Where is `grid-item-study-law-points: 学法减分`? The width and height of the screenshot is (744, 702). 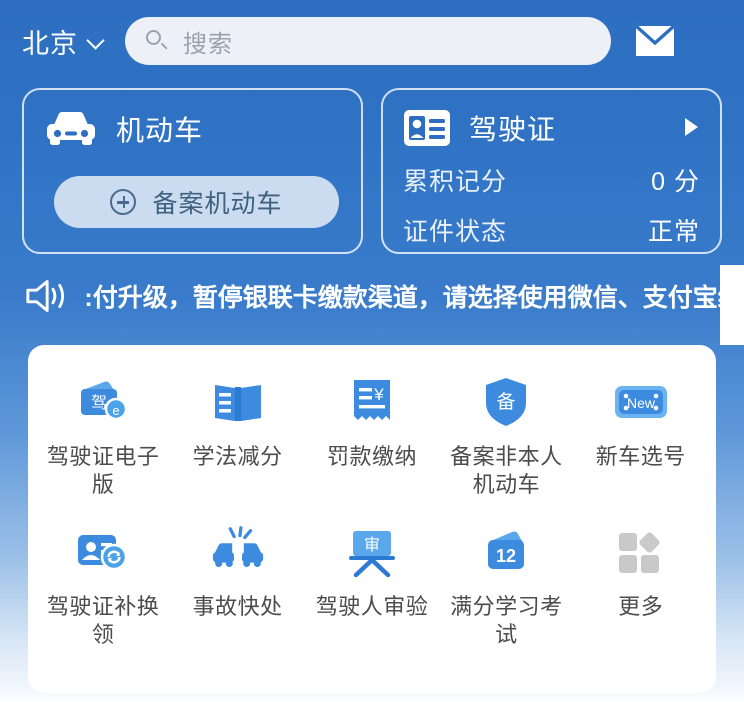 grid-item-study-law-points: 学法减分 is located at coordinates (237, 433).